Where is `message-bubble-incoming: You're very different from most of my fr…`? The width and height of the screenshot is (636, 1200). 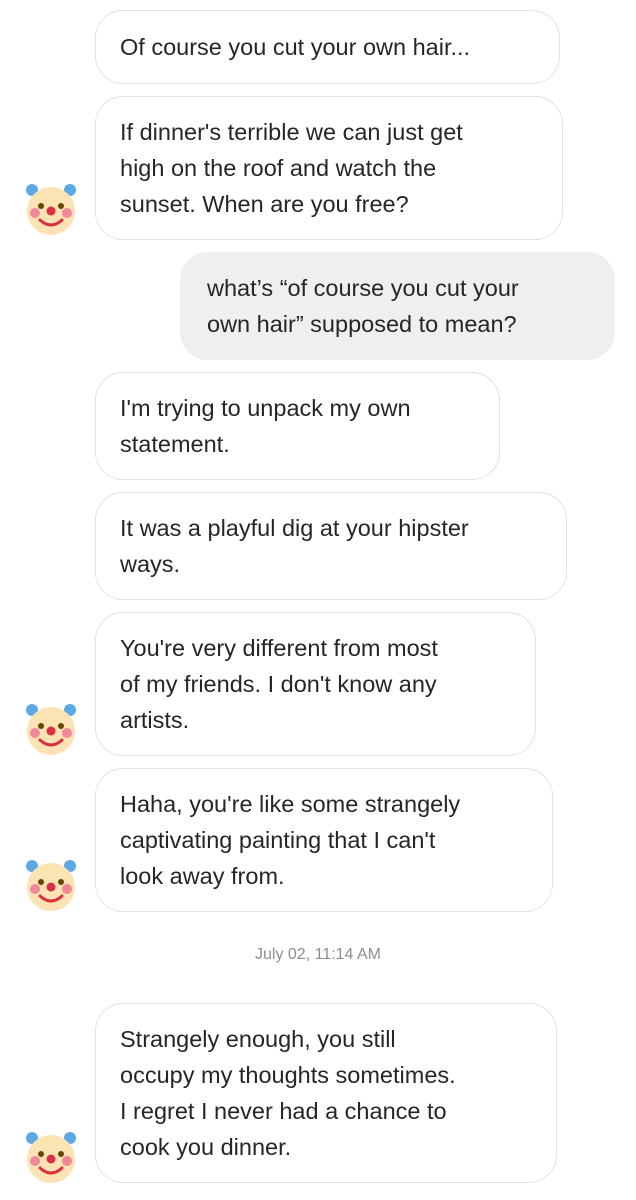 message-bubble-incoming: You're very different from most of my fr… is located at coordinates (315, 684).